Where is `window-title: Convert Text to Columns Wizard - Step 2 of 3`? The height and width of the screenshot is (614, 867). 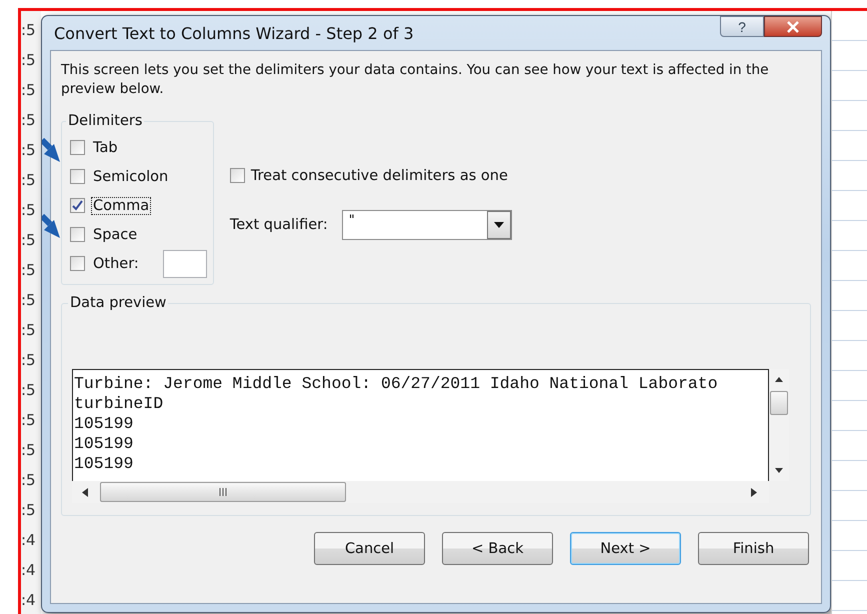
window-title: Convert Text to Columns Wizard - Step 2 of 3 is located at coordinates (234, 33).